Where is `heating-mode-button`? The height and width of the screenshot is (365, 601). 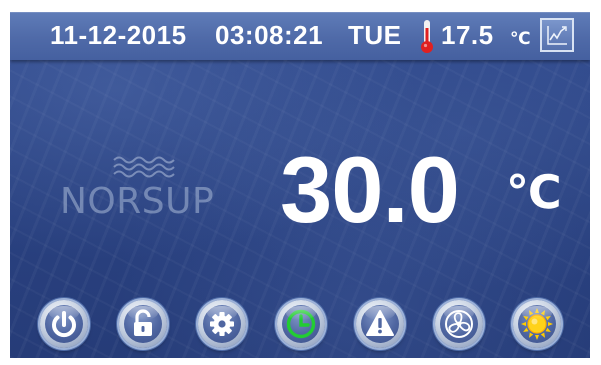
heating-mode-button is located at coordinates (537, 324).